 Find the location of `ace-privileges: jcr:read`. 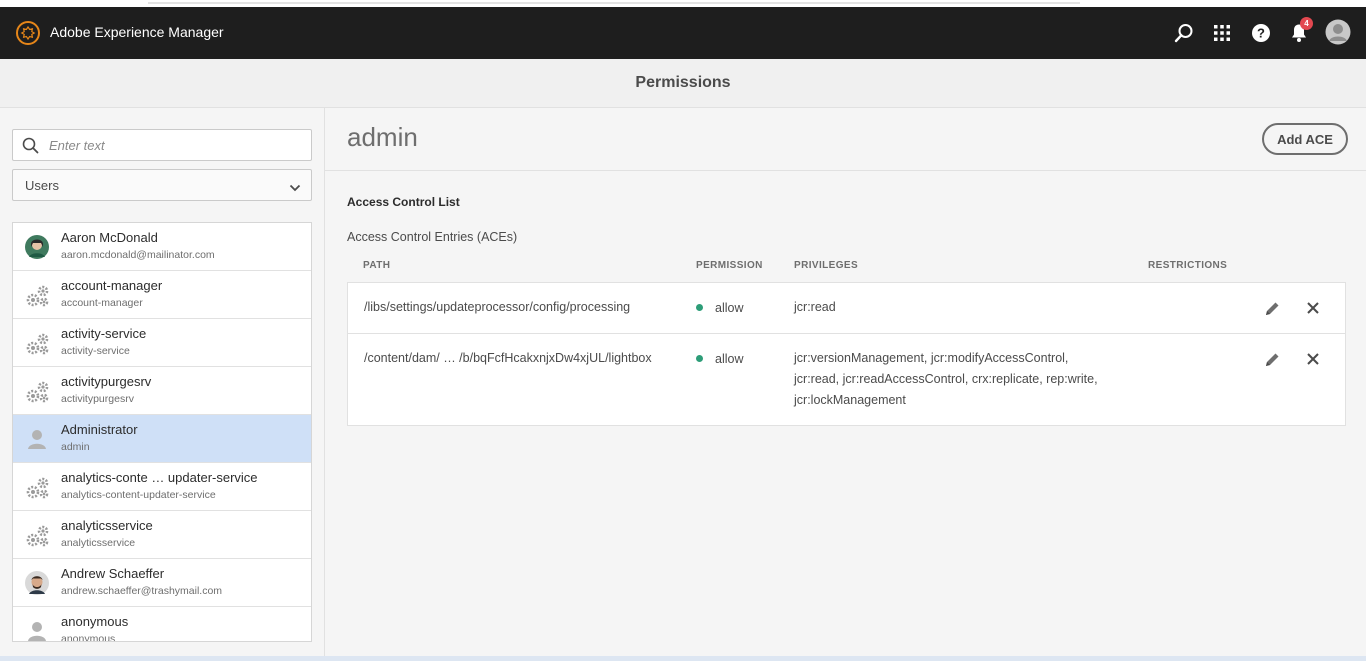

ace-privileges: jcr:read is located at coordinates (815, 307).